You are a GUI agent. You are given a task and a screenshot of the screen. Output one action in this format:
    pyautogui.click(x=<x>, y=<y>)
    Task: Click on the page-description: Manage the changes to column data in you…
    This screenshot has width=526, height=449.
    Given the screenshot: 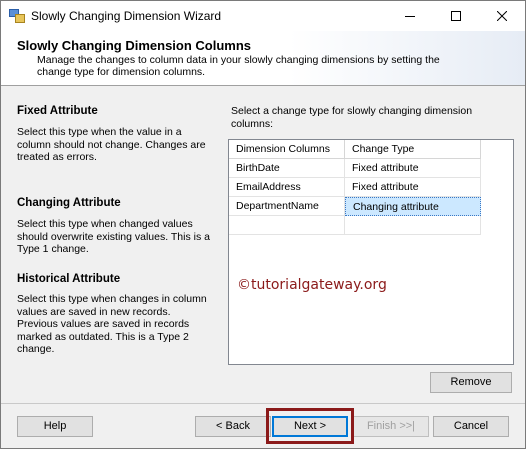 What is the action you would take?
    pyautogui.click(x=238, y=66)
    